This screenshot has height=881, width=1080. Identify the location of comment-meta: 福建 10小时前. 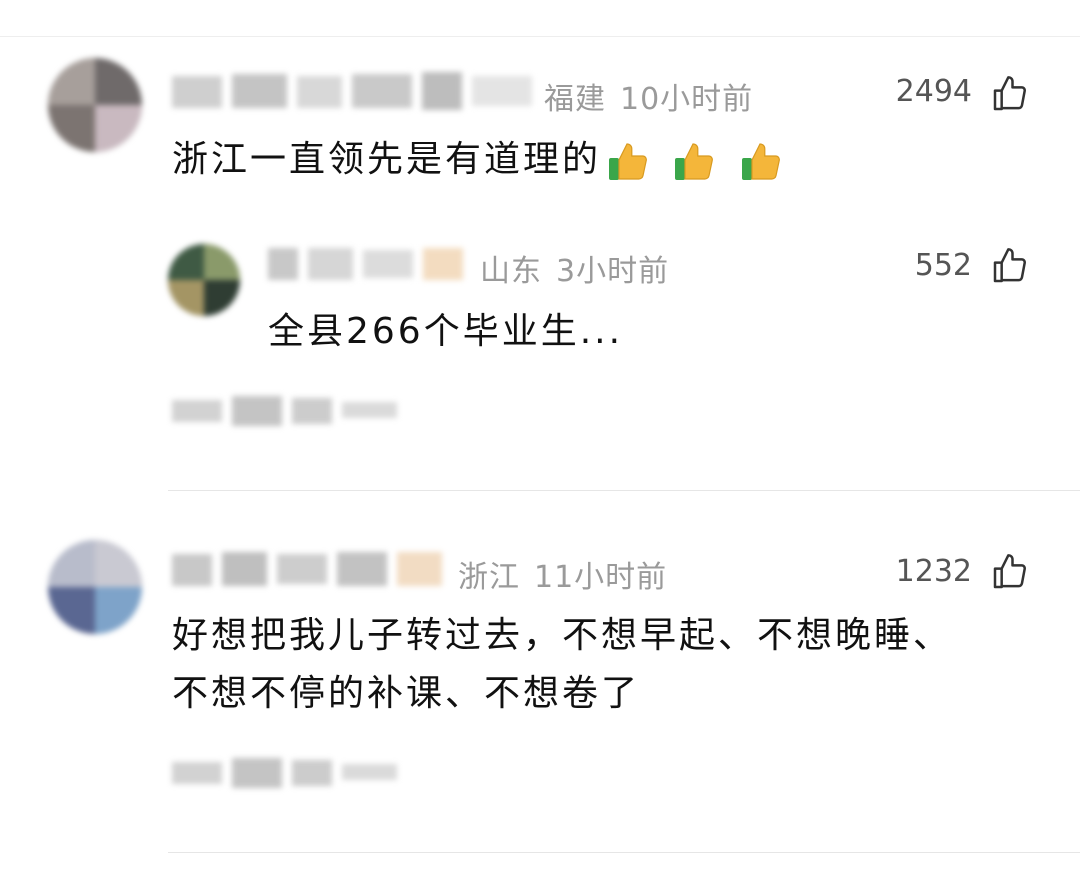
(655, 96).